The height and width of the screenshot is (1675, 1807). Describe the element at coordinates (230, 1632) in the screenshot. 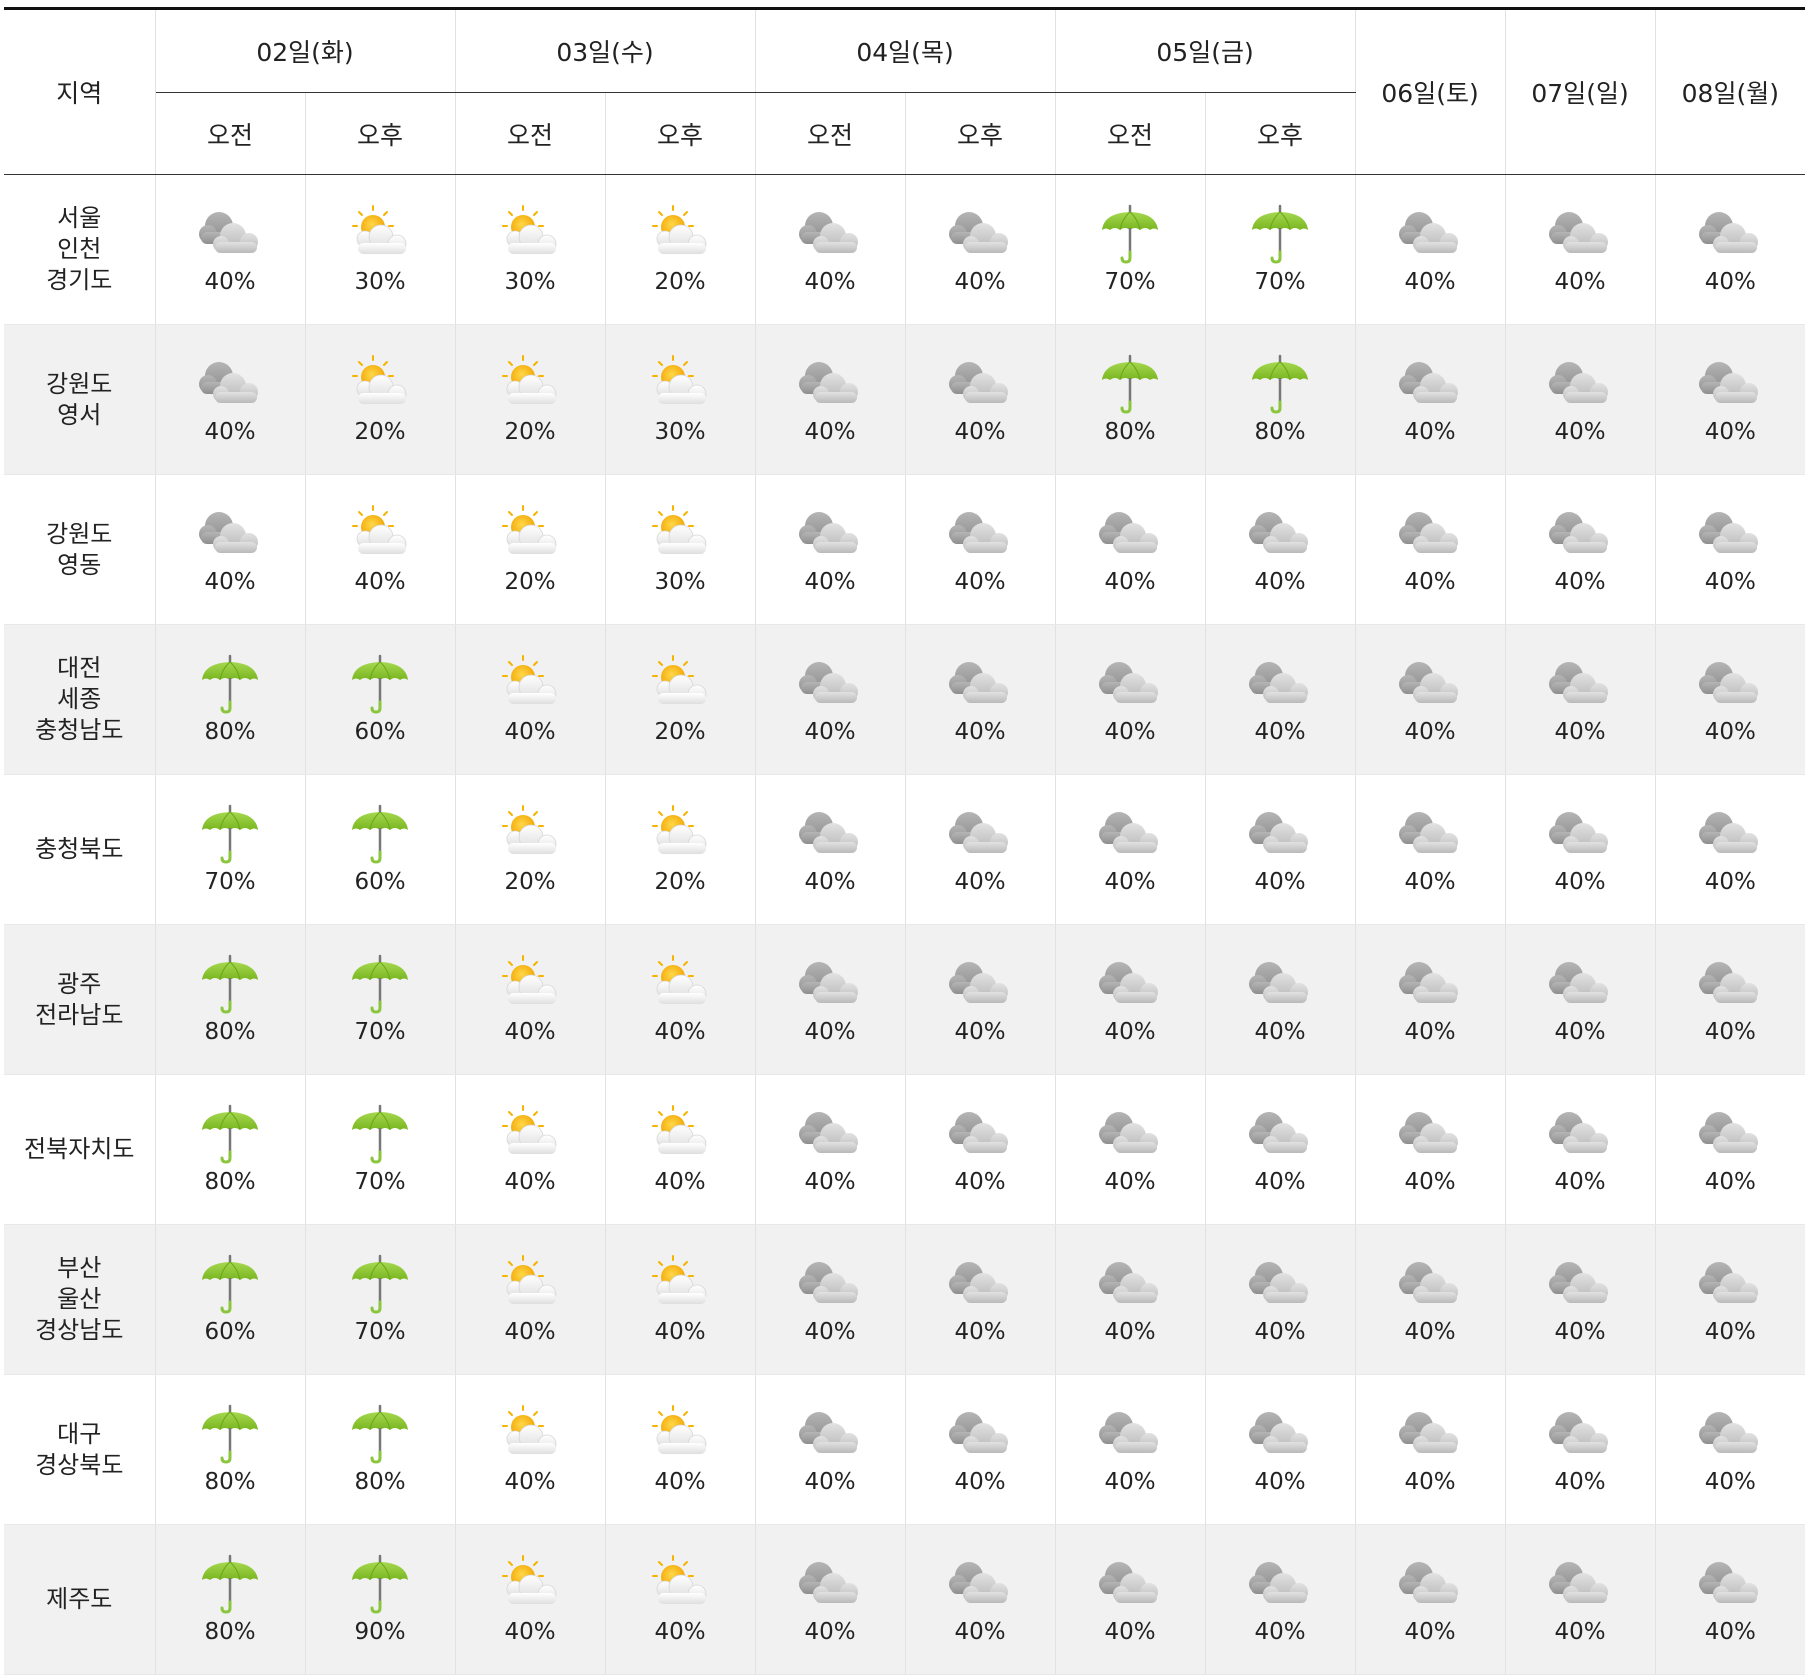

I see `precip-probability: 80%` at that location.